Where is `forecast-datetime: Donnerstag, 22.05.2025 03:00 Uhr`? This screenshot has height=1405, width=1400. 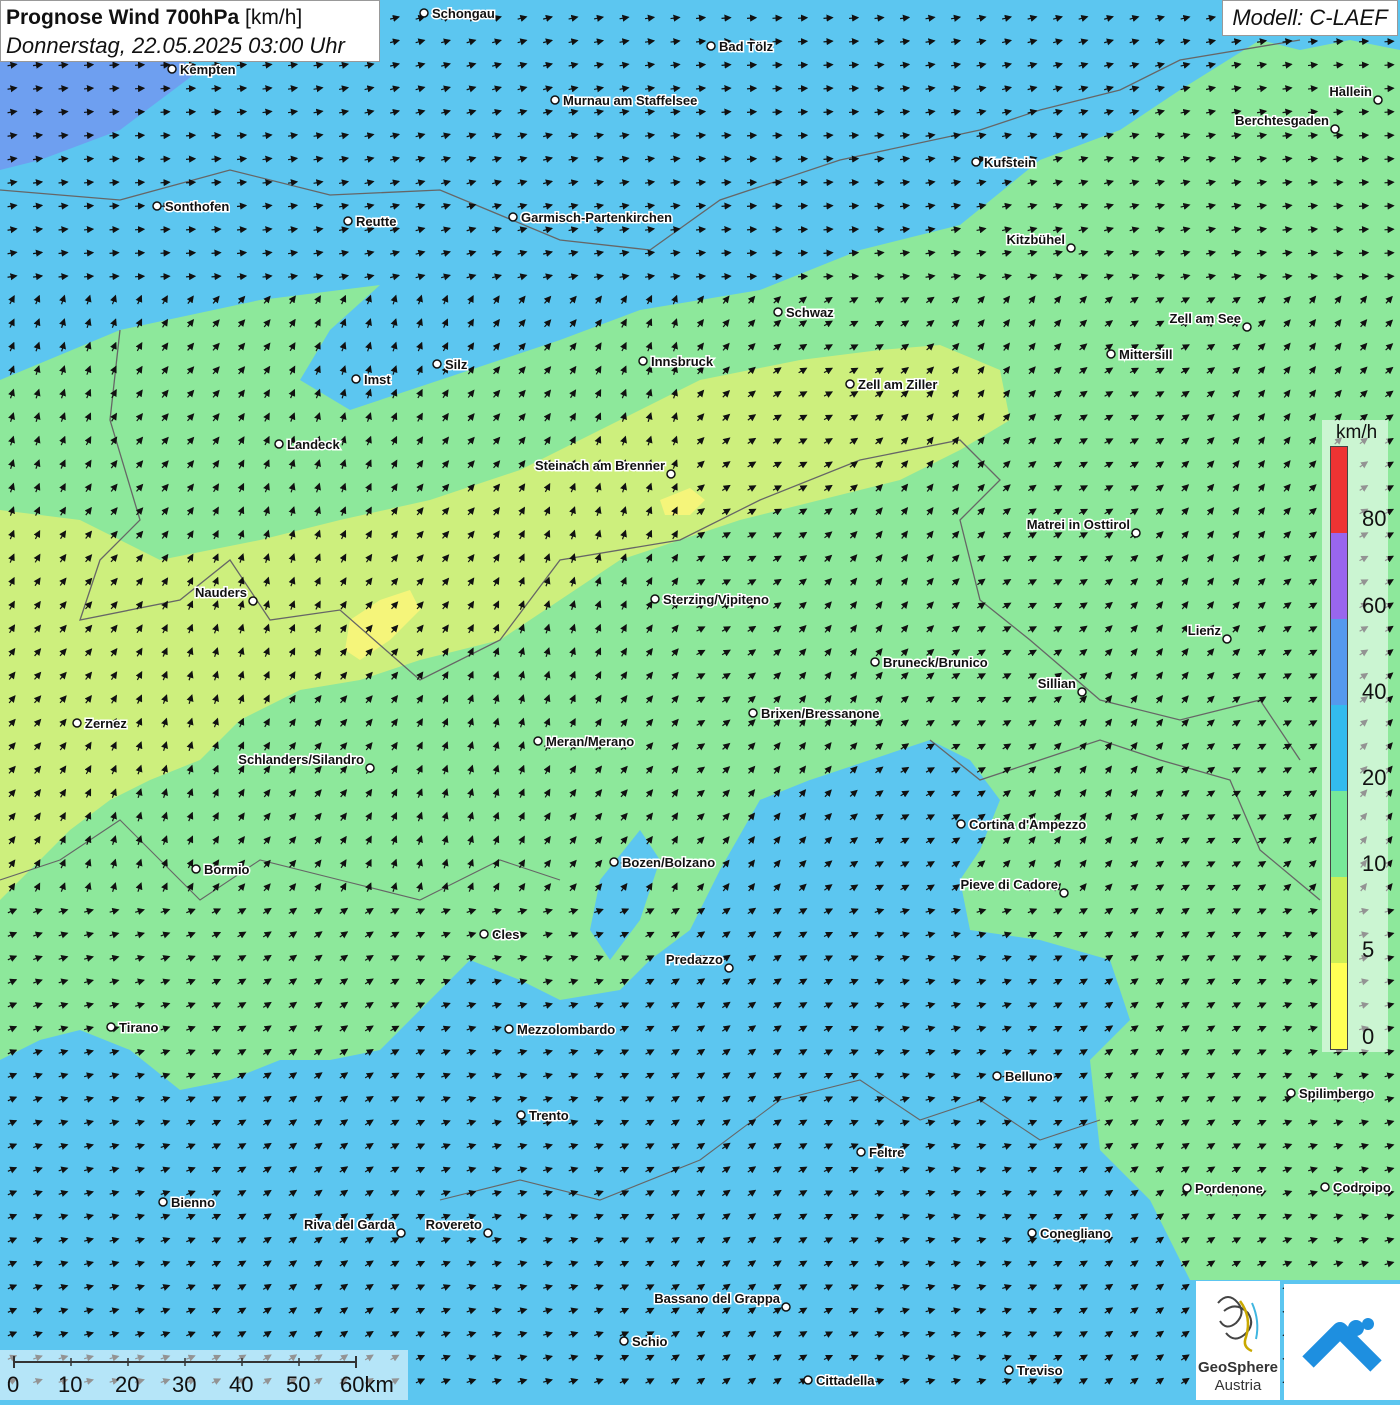 forecast-datetime: Donnerstag, 22.05.2025 03:00 Uhr is located at coordinates (175, 45).